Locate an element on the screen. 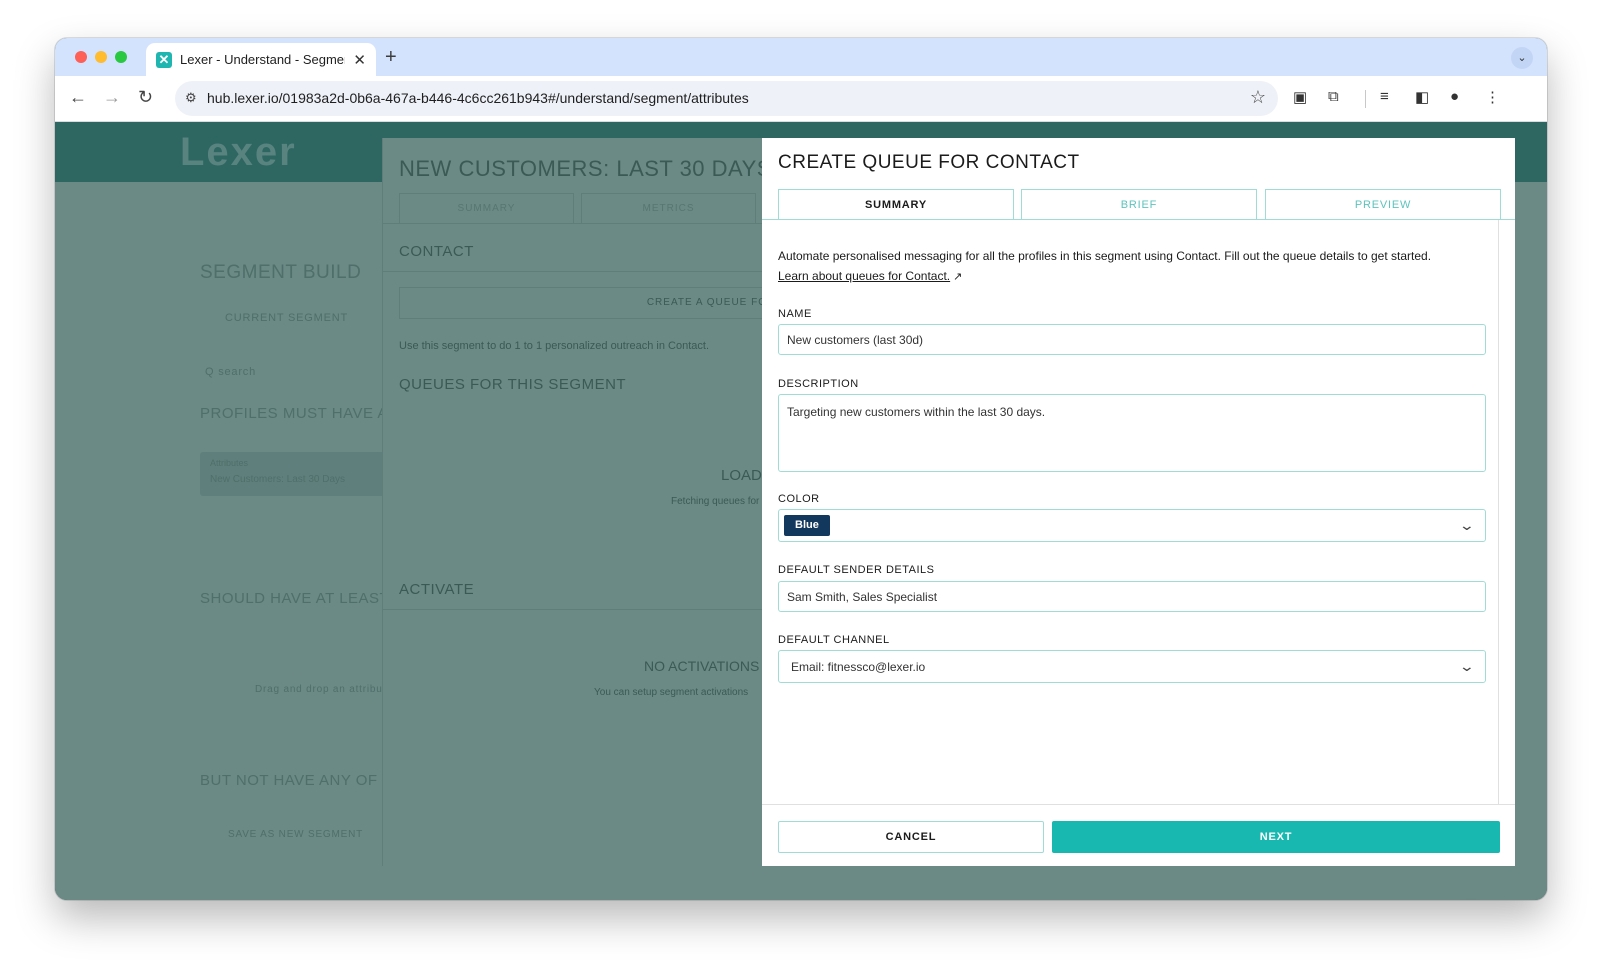  loading-text: LOADI is located at coordinates (744, 475).